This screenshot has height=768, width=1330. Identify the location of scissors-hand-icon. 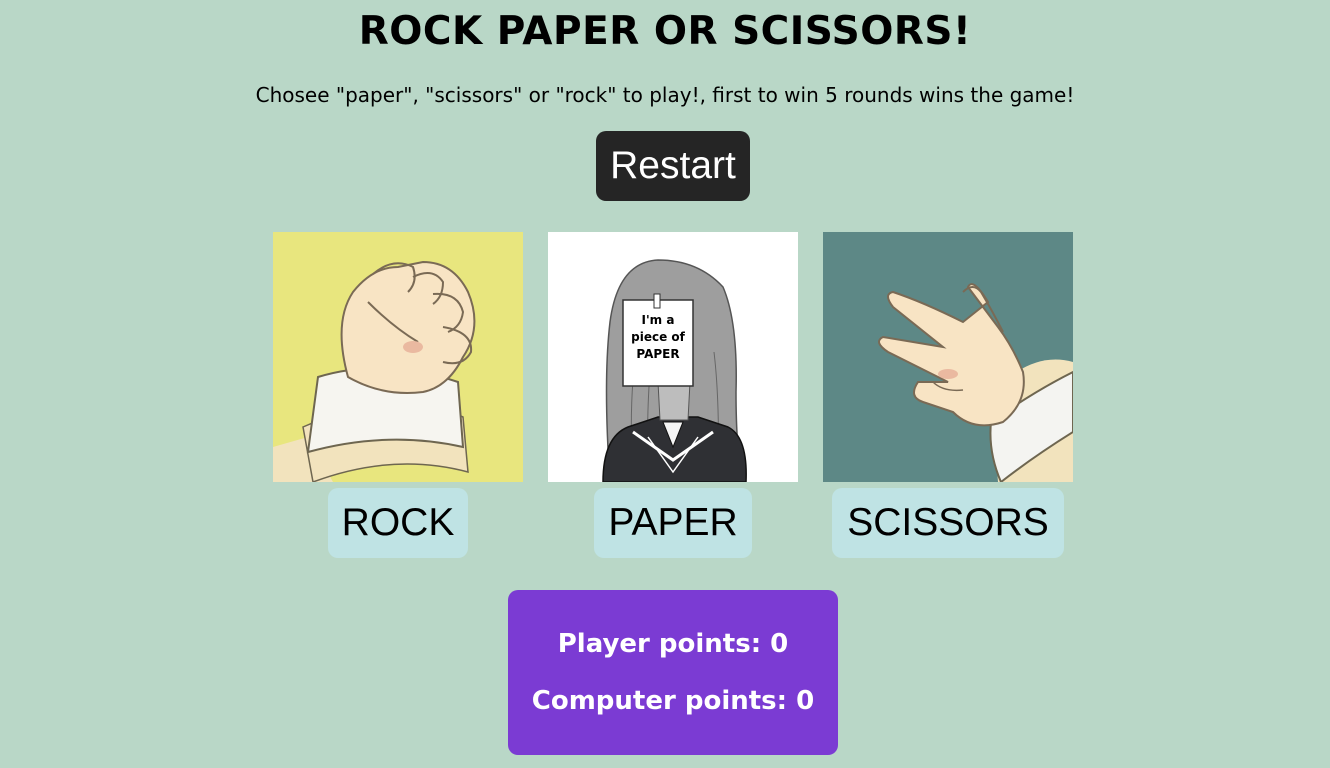
(948, 357).